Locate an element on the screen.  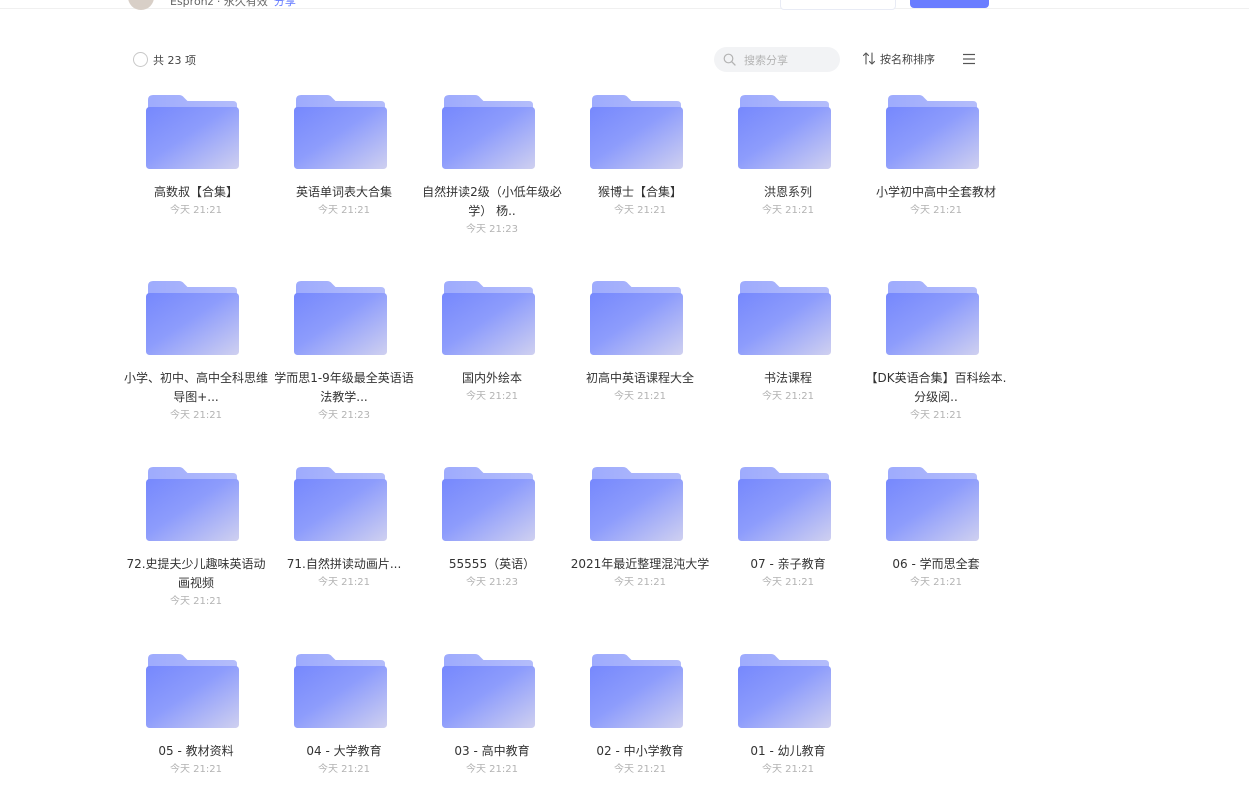
file-toolbar: 共 23 项 按名称排序 is located at coordinates (624, 60).